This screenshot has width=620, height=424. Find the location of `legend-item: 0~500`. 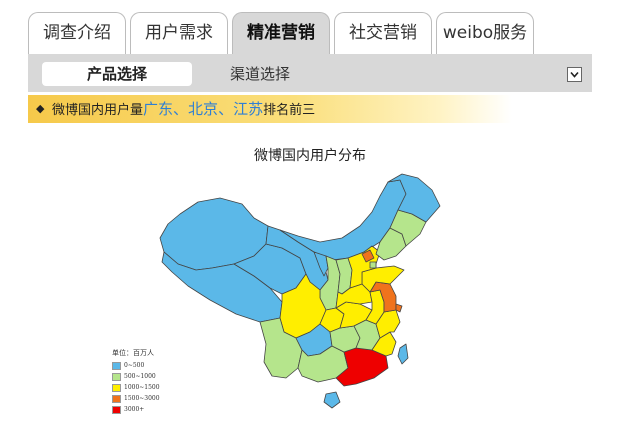

legend-item: 0~500 is located at coordinates (128, 366).